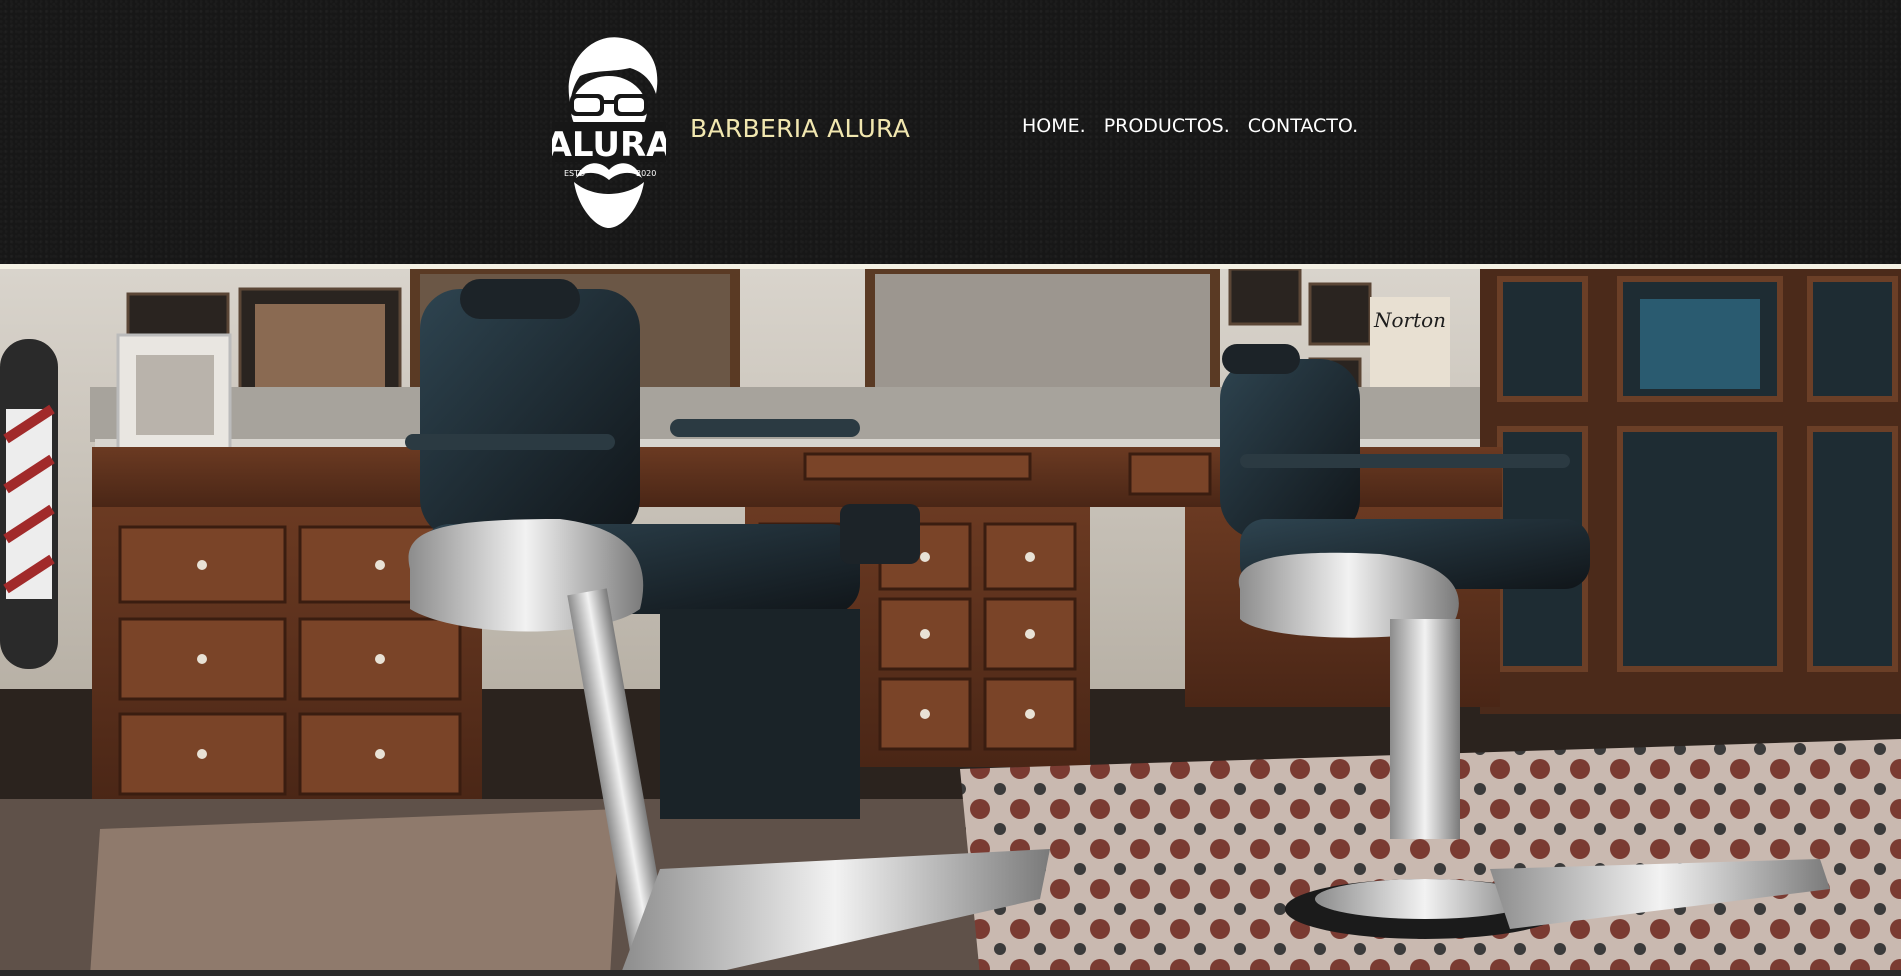 The image size is (1901, 976). Describe the element at coordinates (646, 173) in the screenshot. I see `logo-est-right: 2020` at that location.